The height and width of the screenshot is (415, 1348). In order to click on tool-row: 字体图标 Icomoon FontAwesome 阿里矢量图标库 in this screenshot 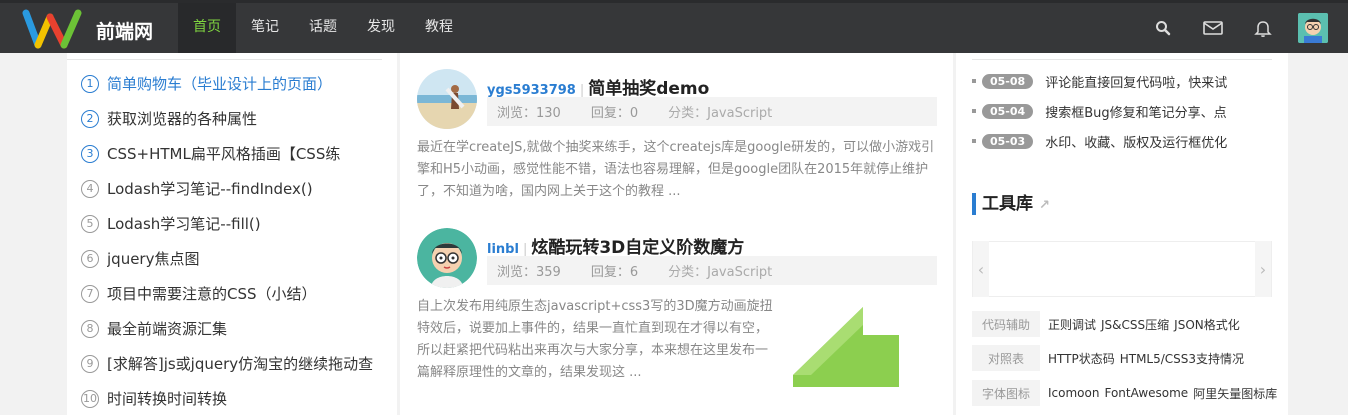, I will do `click(1124, 393)`.